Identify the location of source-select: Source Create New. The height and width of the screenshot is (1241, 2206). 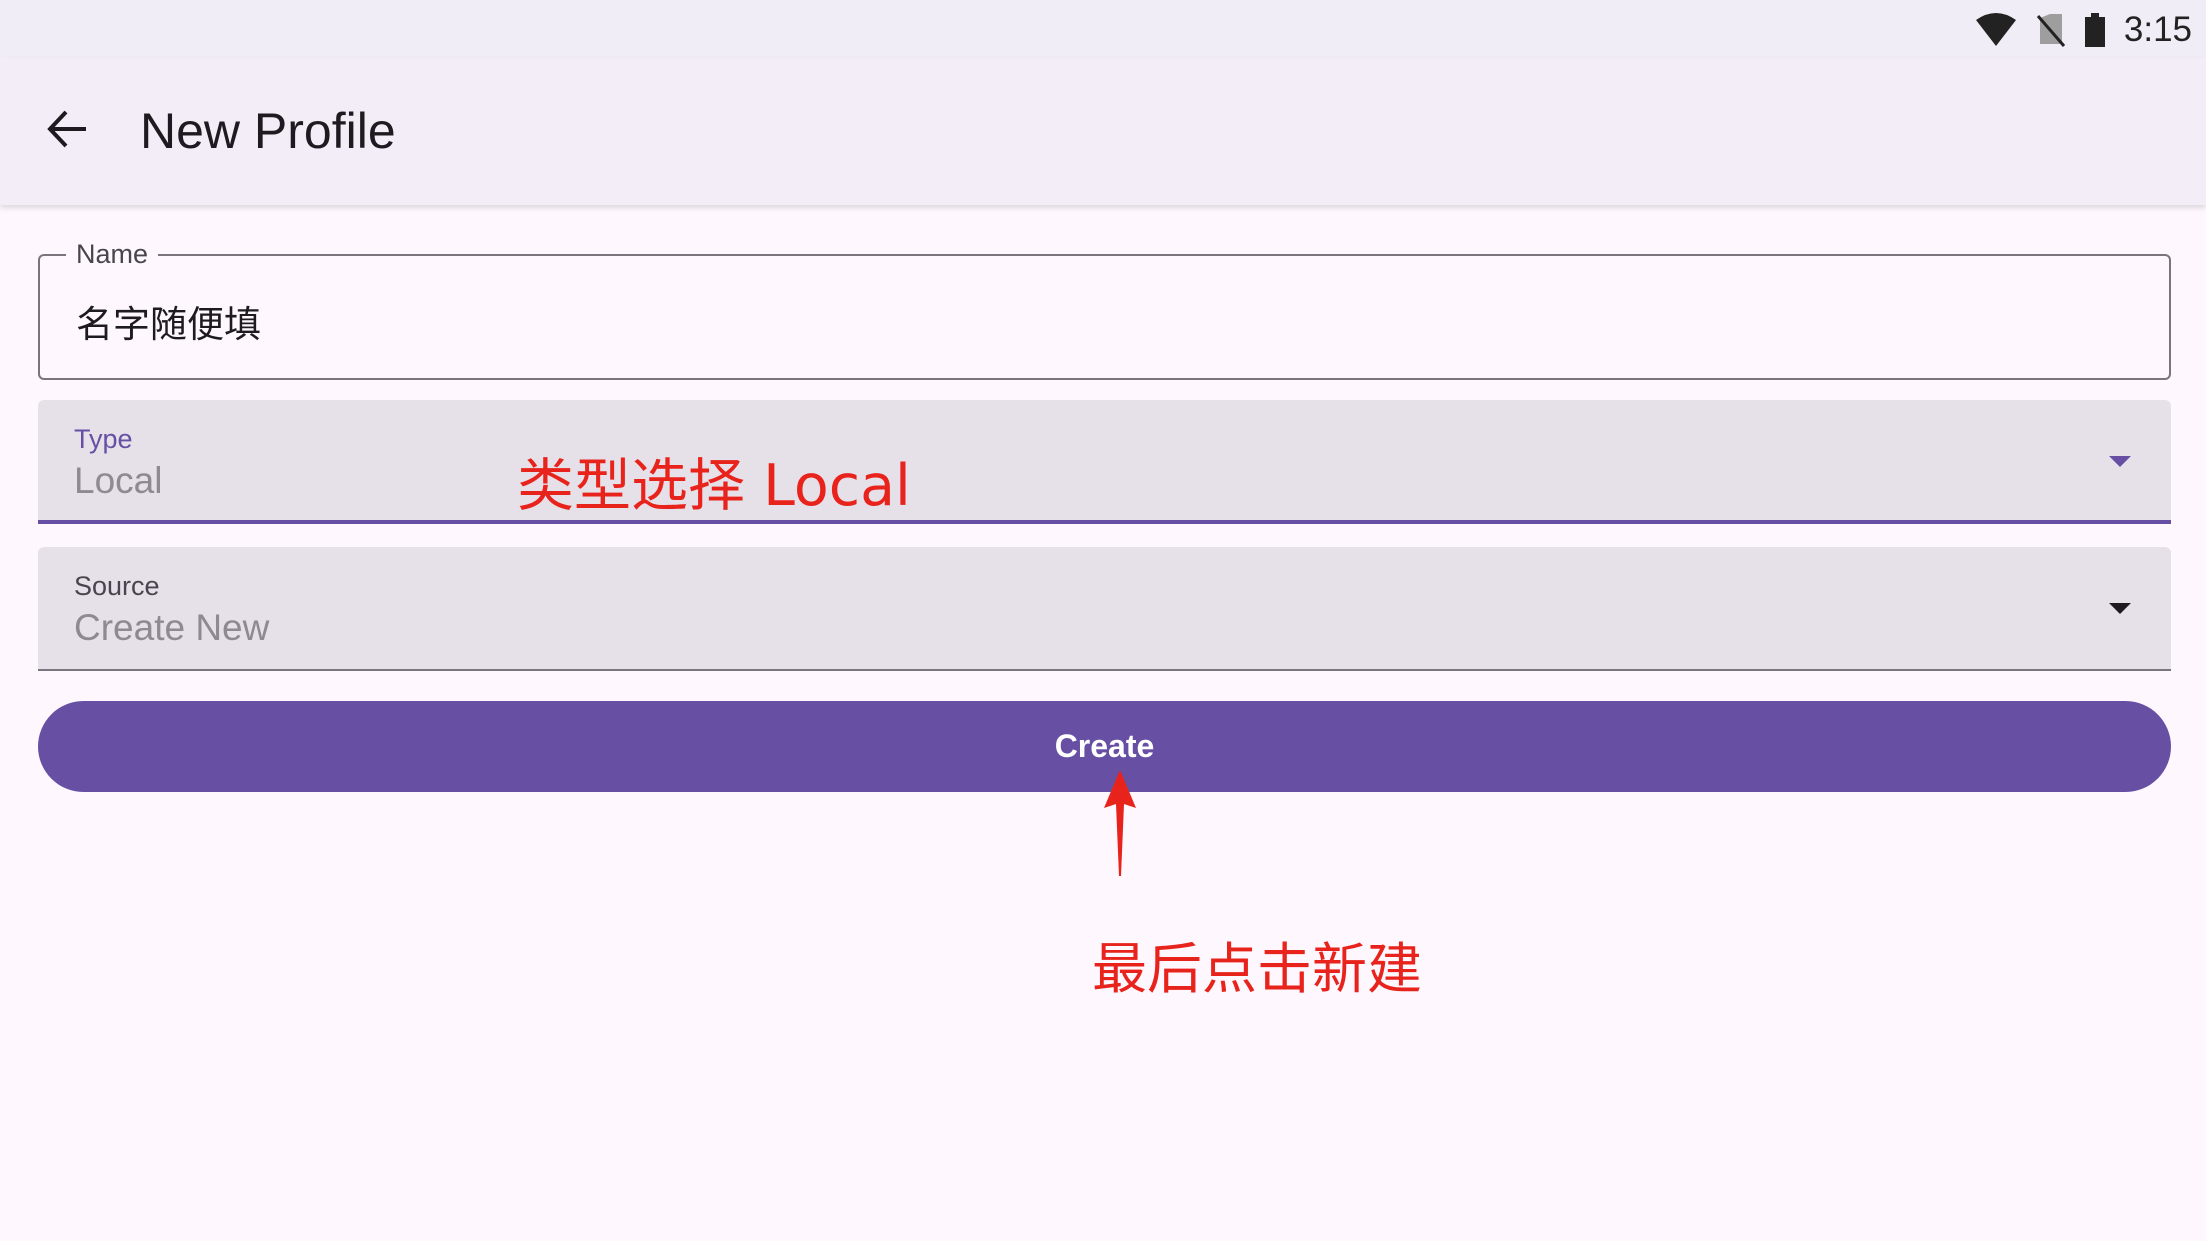
(1104, 609).